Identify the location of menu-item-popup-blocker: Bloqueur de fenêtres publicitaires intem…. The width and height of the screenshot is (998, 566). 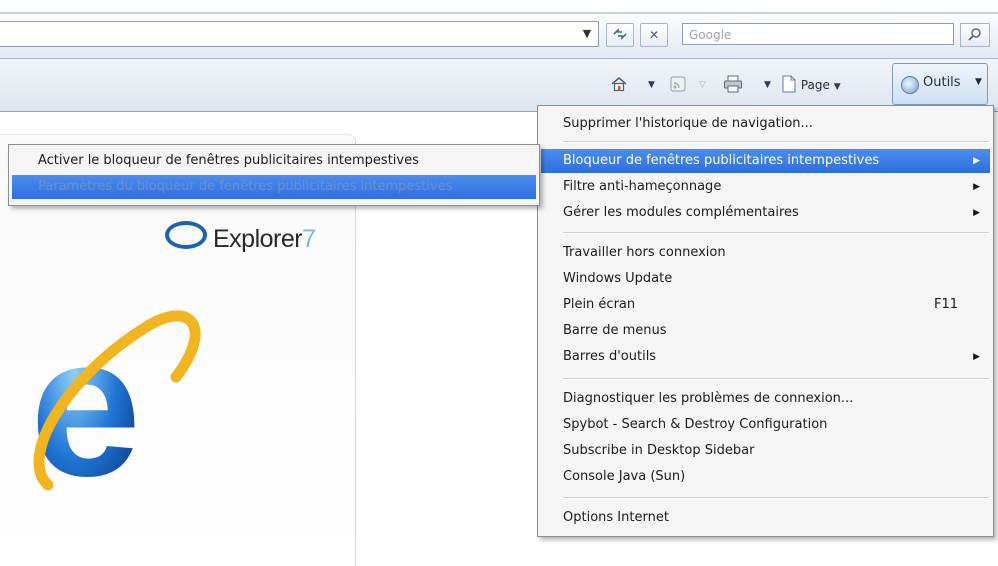
(765, 161).